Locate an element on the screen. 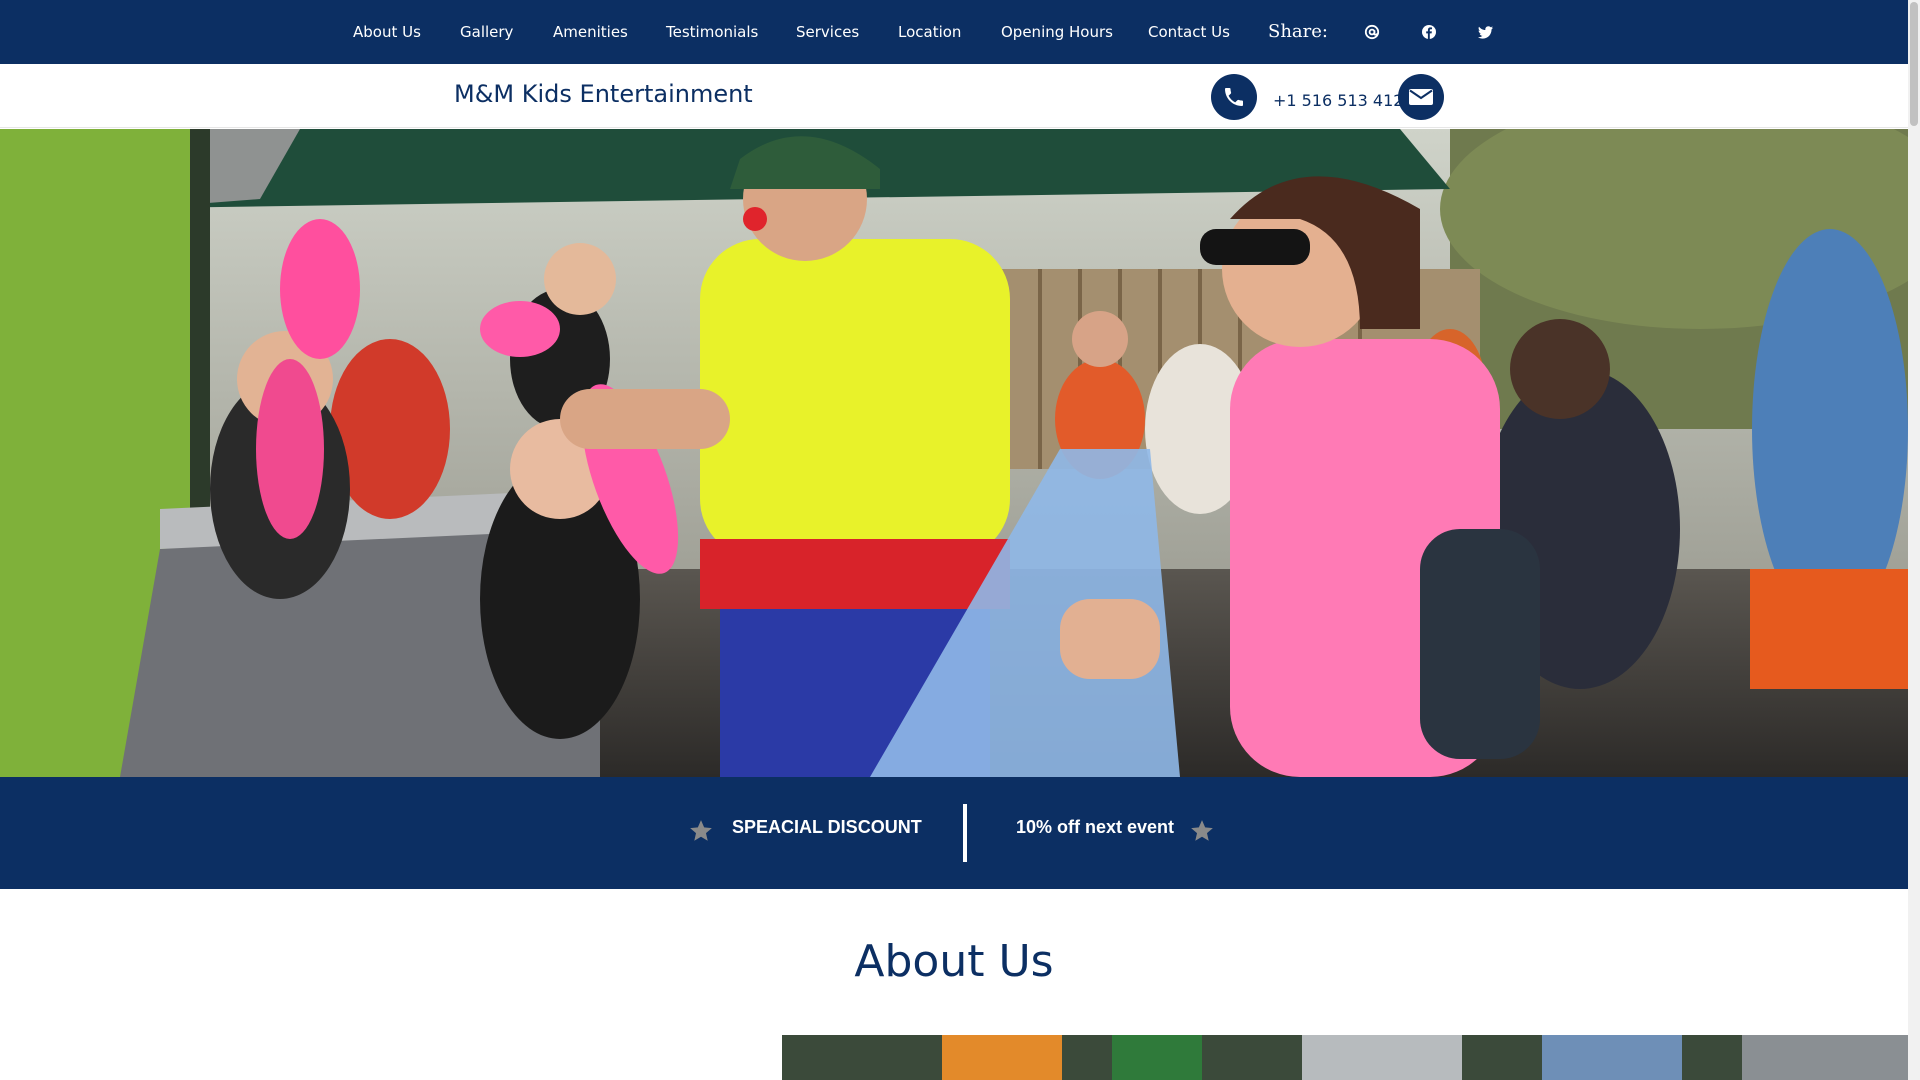  nav-item-location: Location is located at coordinates (929, 32).